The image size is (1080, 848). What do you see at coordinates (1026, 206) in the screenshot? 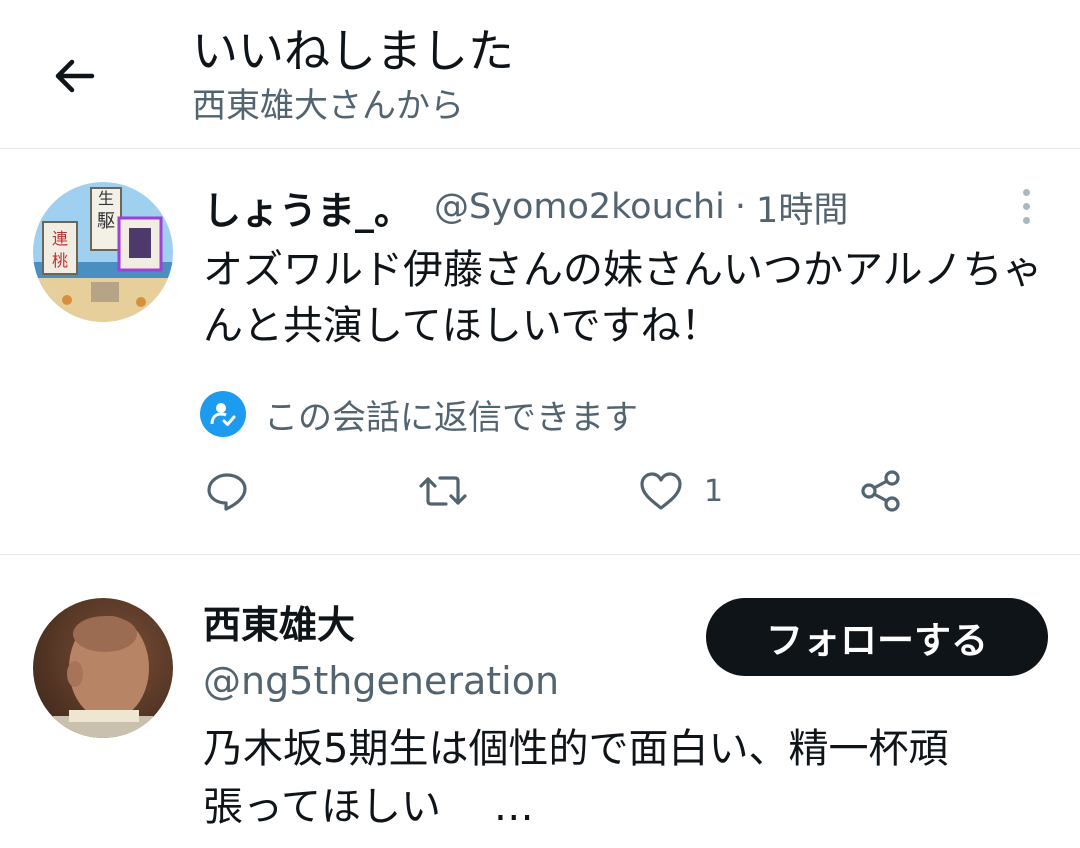
I see `more-options-button` at bounding box center [1026, 206].